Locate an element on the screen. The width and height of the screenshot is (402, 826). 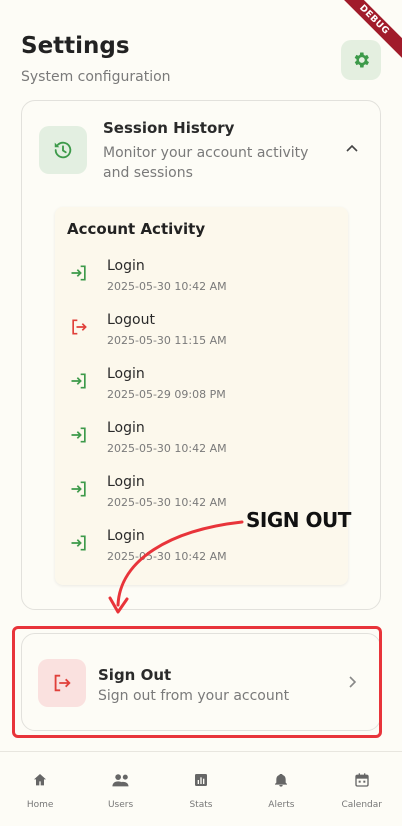
page-subtitle: System configuration is located at coordinates (96, 77).